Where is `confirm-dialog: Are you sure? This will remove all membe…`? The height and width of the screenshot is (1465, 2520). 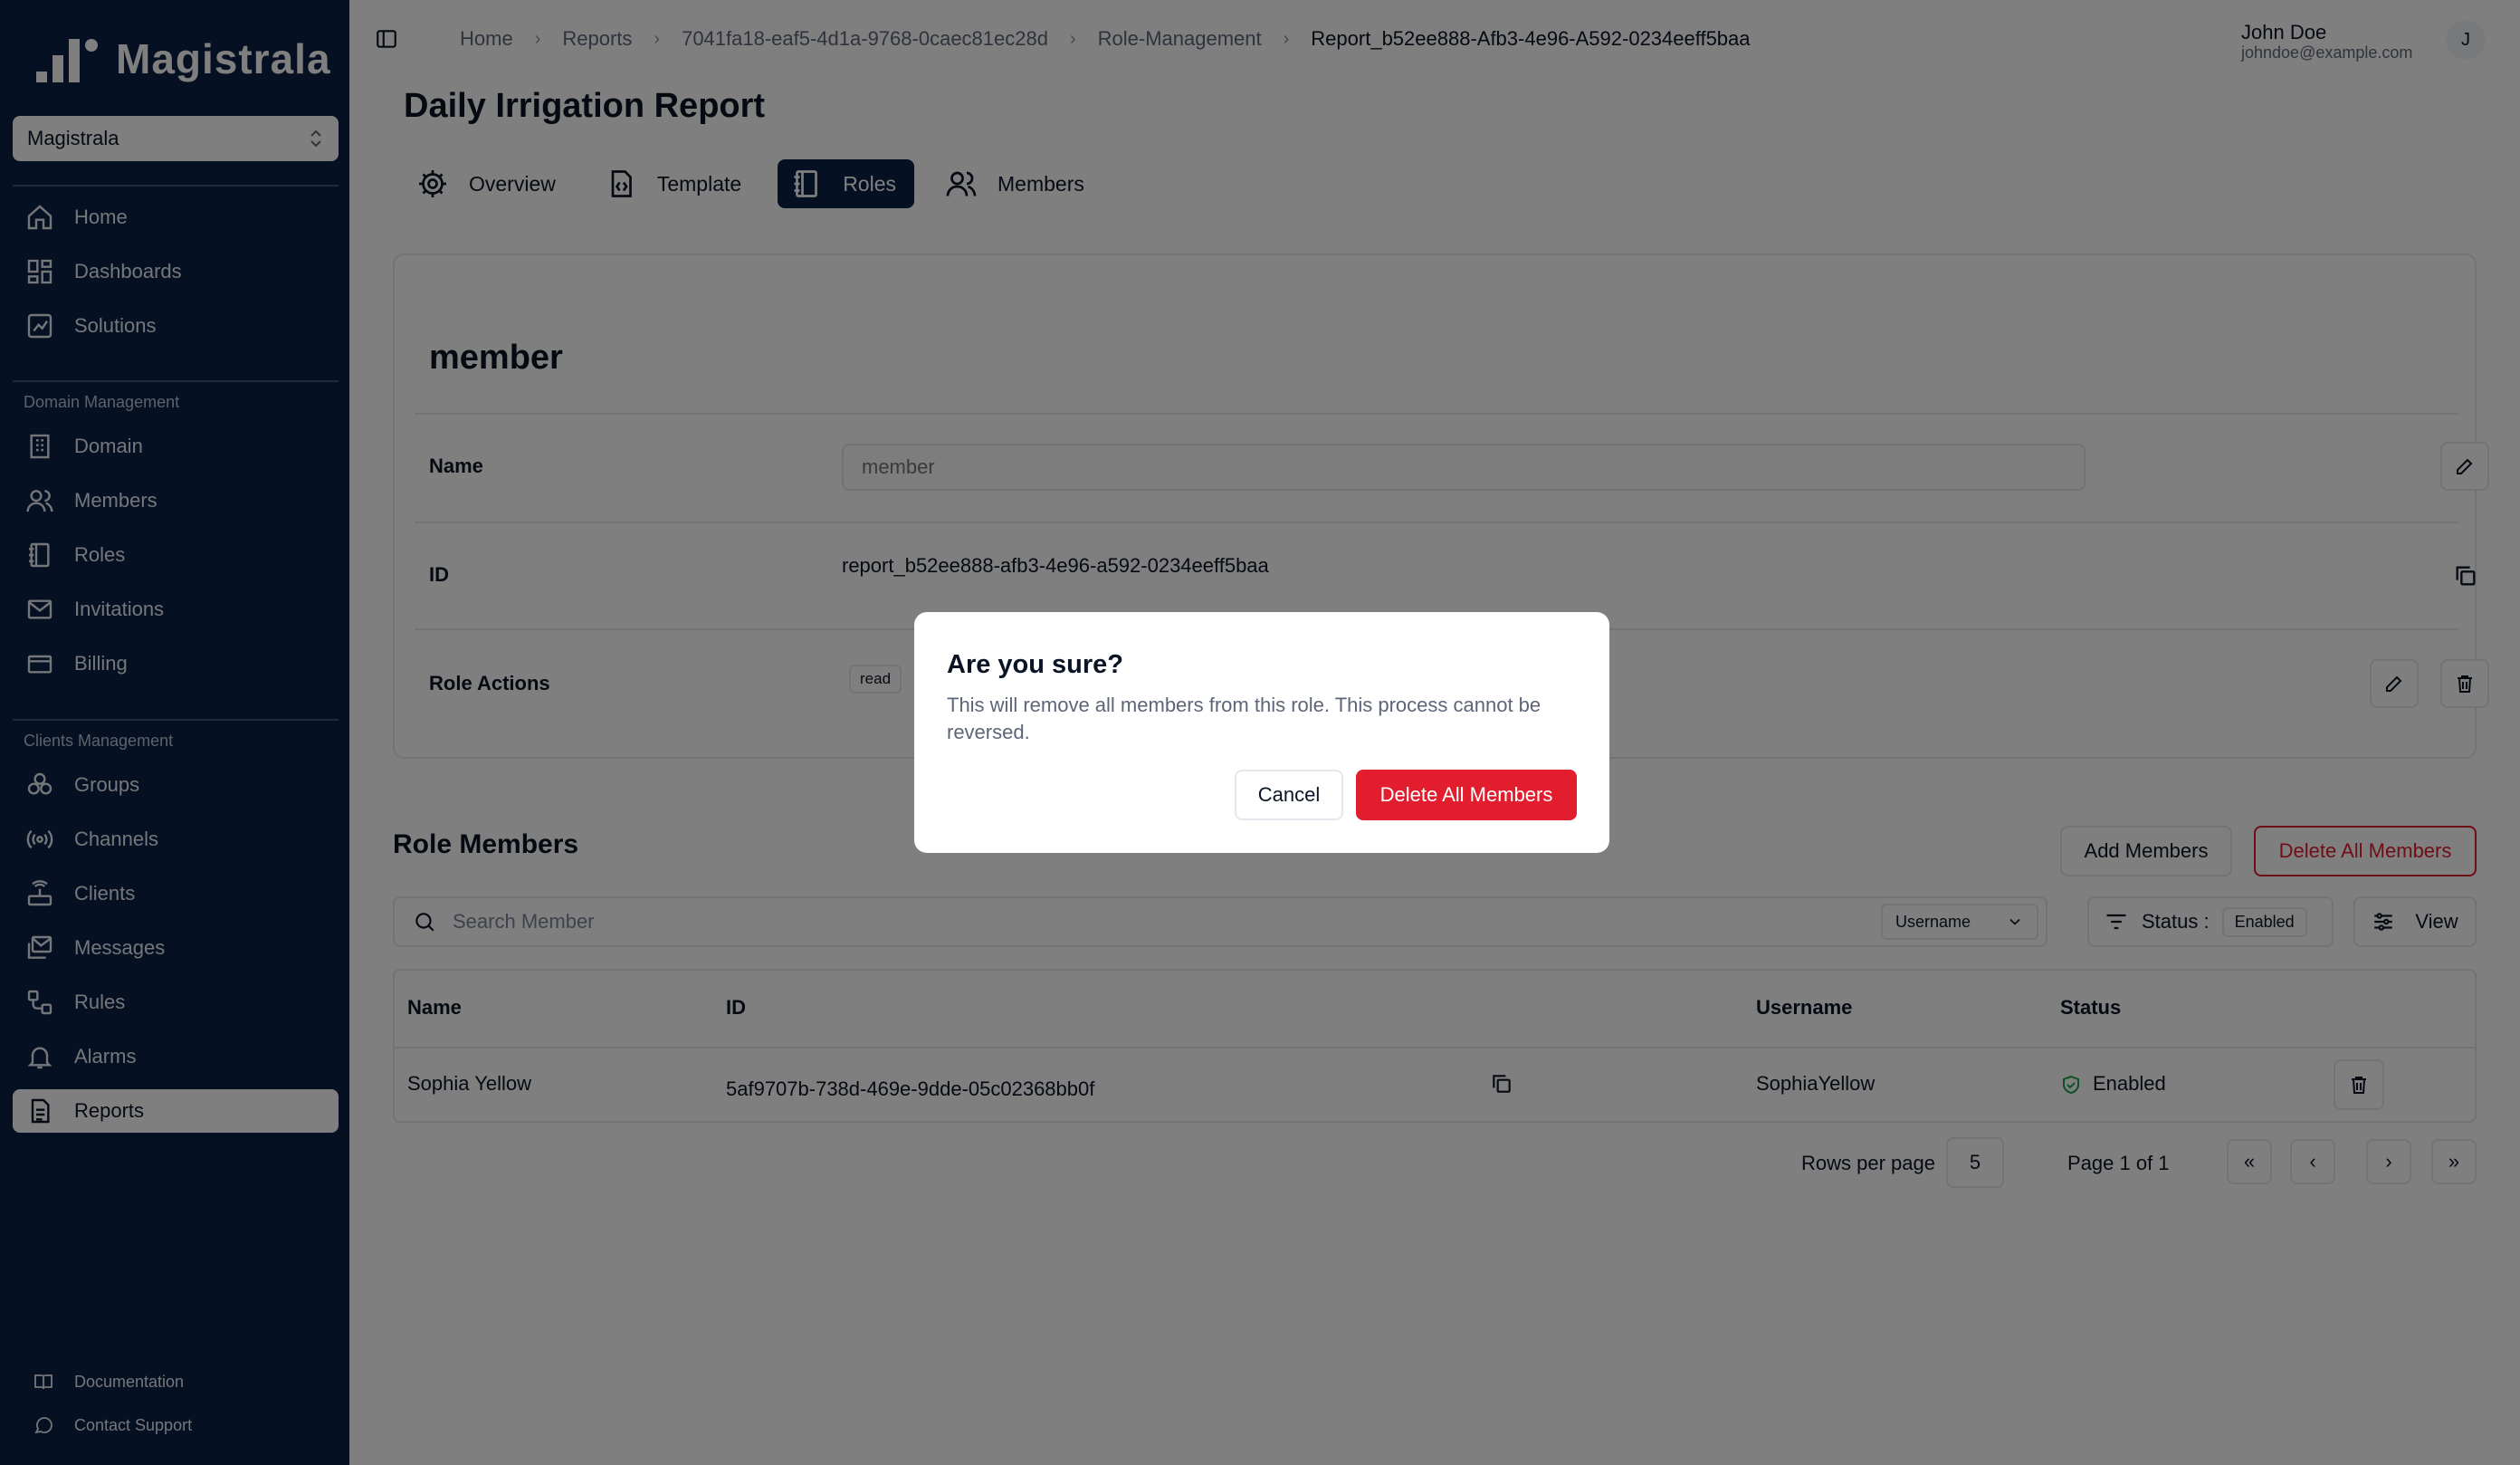
confirm-dialog: Are you sure? This will remove all membe… is located at coordinates (1261, 733).